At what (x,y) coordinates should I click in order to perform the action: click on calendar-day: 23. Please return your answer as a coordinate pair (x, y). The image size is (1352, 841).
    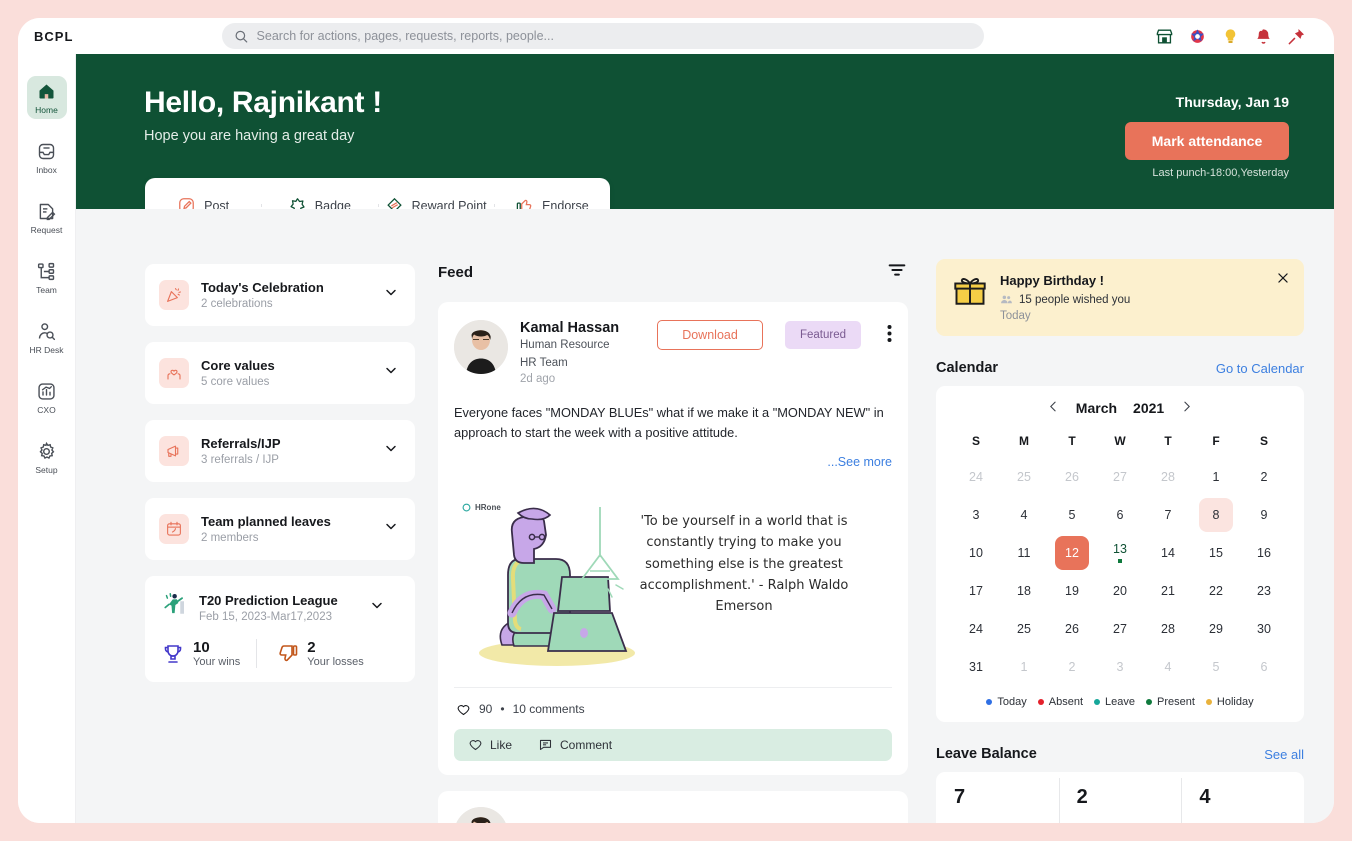
    Looking at the image, I should click on (1264, 591).